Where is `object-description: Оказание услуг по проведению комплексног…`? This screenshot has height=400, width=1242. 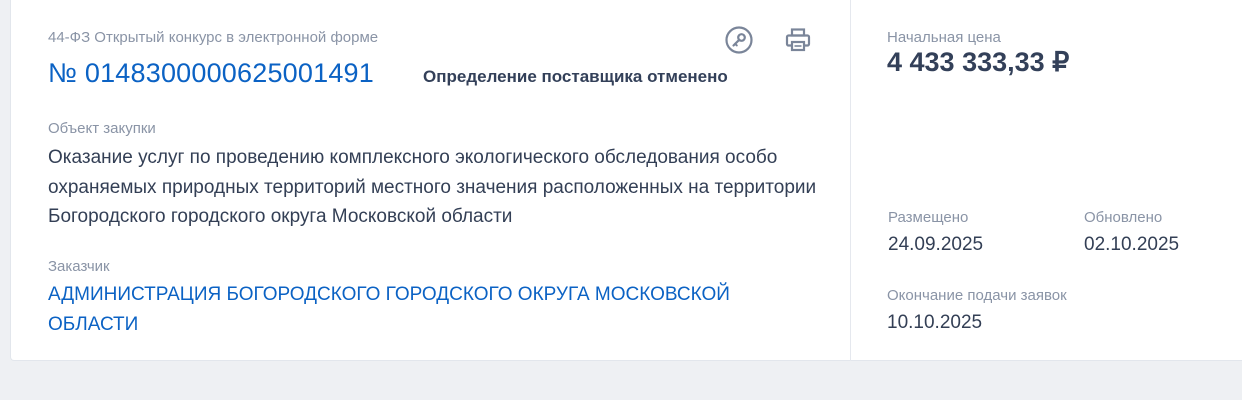
object-description: Оказание услуг по проведению комплексног… is located at coordinates (432, 187).